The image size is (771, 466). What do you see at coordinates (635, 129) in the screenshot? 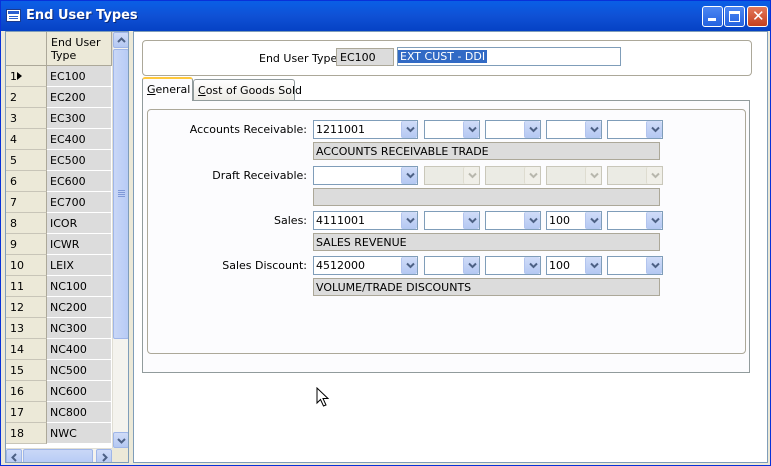
I see `accounts-receivable-segment-5-combo` at bounding box center [635, 129].